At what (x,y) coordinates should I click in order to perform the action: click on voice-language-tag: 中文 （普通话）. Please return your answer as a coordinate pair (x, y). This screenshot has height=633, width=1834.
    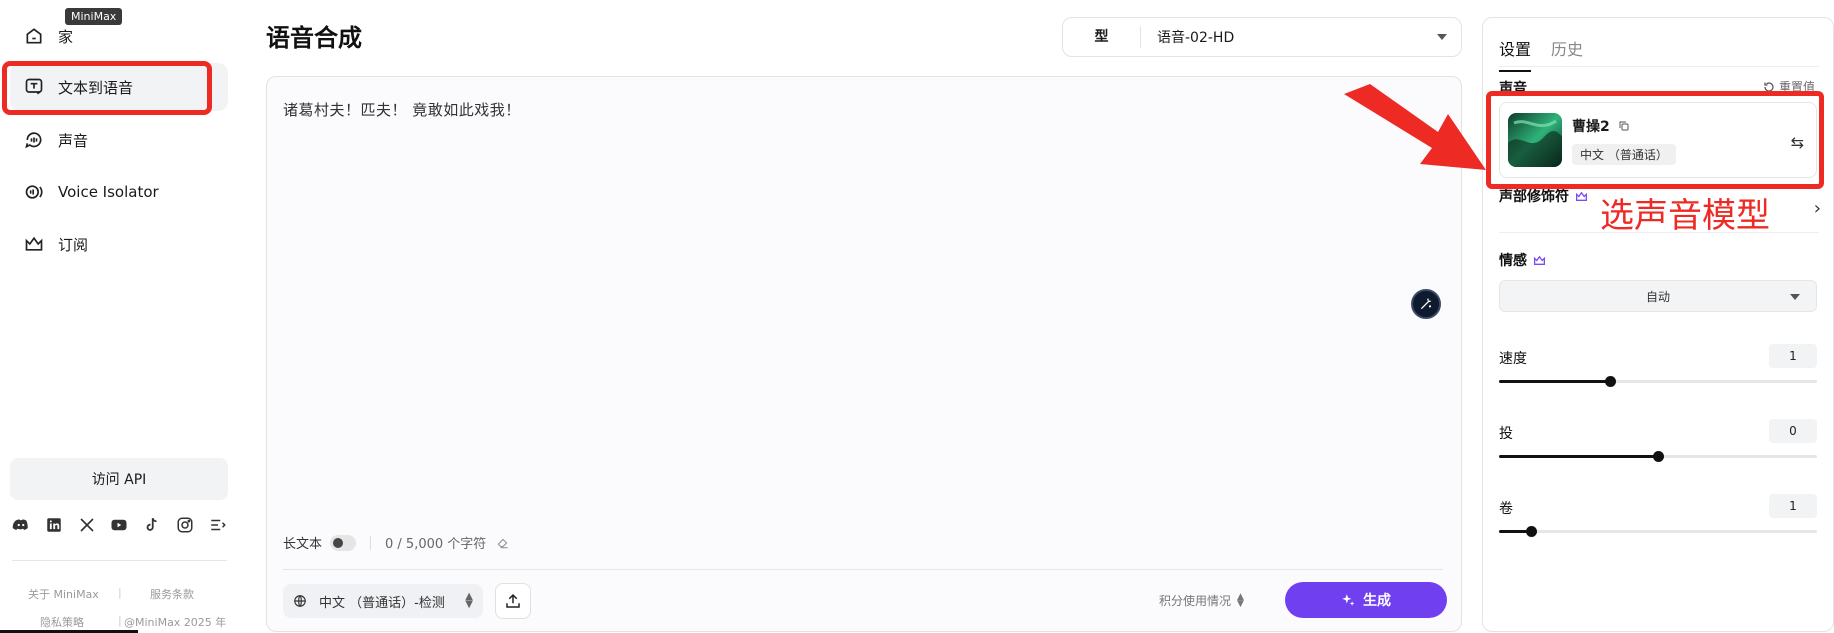
    Looking at the image, I should click on (1624, 154).